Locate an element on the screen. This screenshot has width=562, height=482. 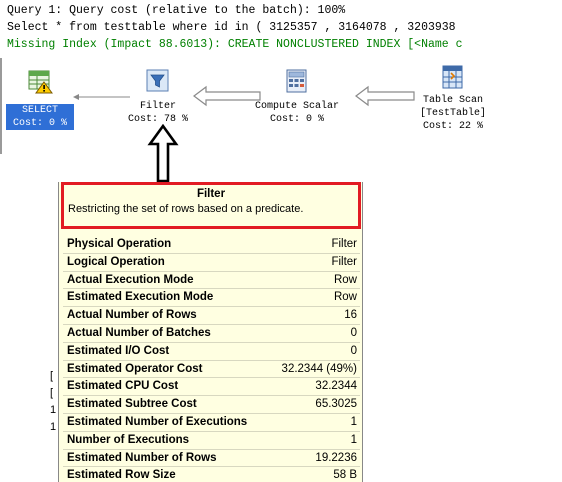
property-value: 32.2344 is located at coordinates (336, 386).